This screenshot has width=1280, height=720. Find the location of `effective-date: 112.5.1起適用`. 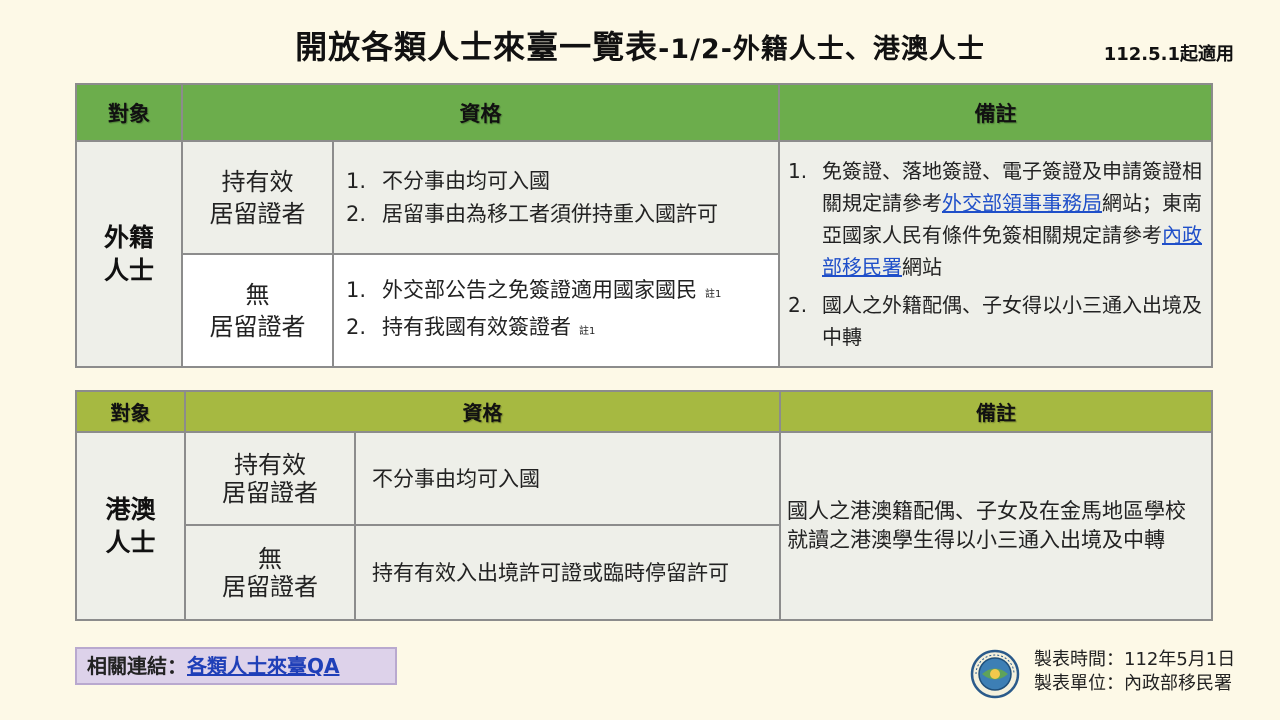

effective-date: 112.5.1起適用 is located at coordinates (1168, 54).